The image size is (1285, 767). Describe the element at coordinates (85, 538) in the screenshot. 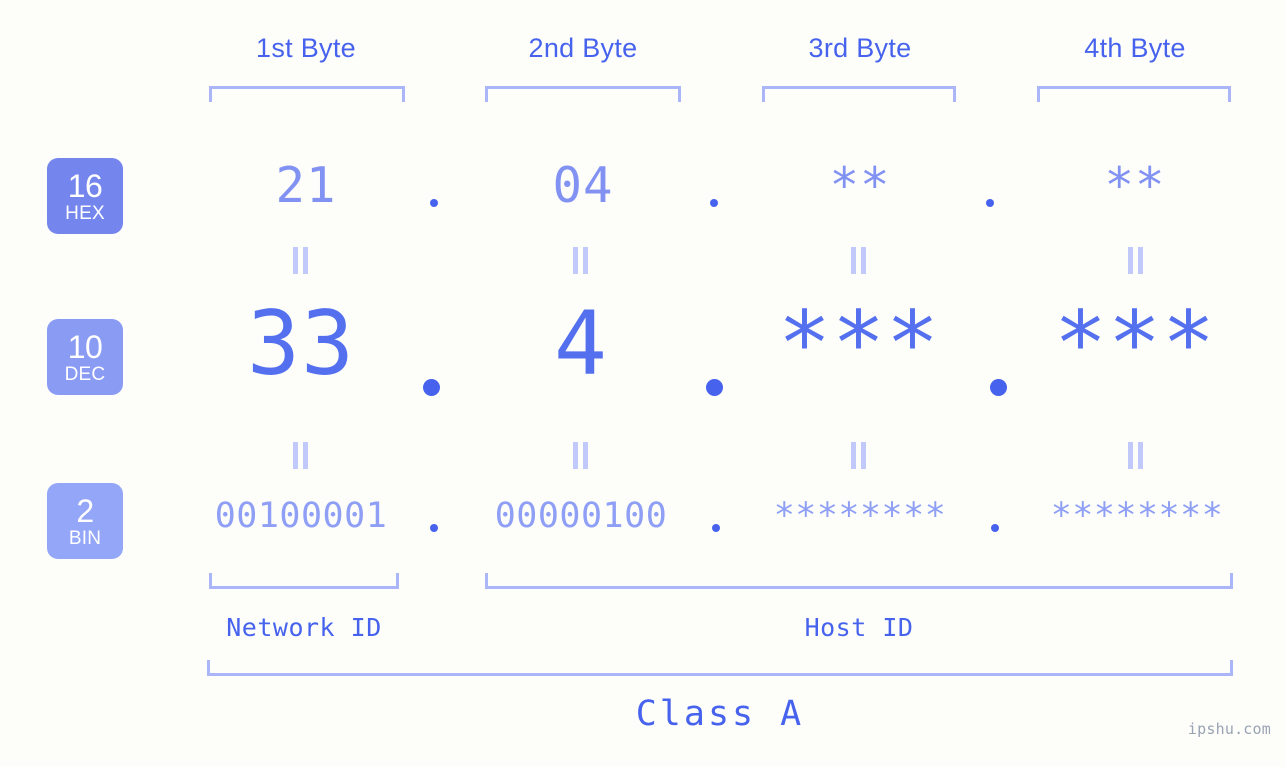

I see `base-badge-bin-label: BIN` at that location.